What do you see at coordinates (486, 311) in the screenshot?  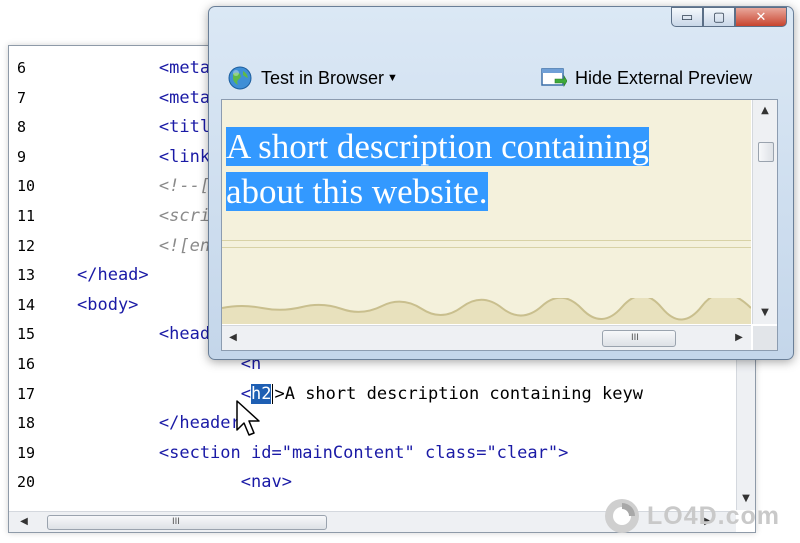 I see `grass-decoration-image` at bounding box center [486, 311].